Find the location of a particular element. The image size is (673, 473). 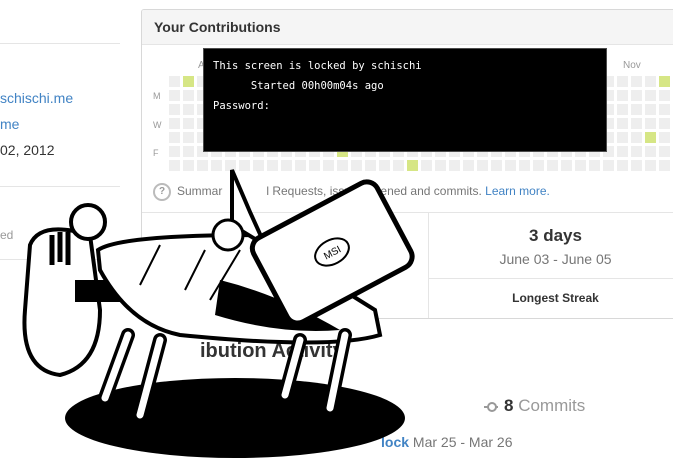

mascot-ear is located at coordinates (228, 235).